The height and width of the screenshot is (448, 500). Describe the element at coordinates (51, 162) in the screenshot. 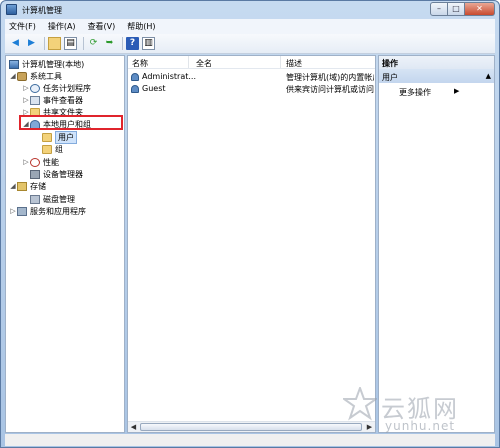

I see `tree-label: 性能` at that location.